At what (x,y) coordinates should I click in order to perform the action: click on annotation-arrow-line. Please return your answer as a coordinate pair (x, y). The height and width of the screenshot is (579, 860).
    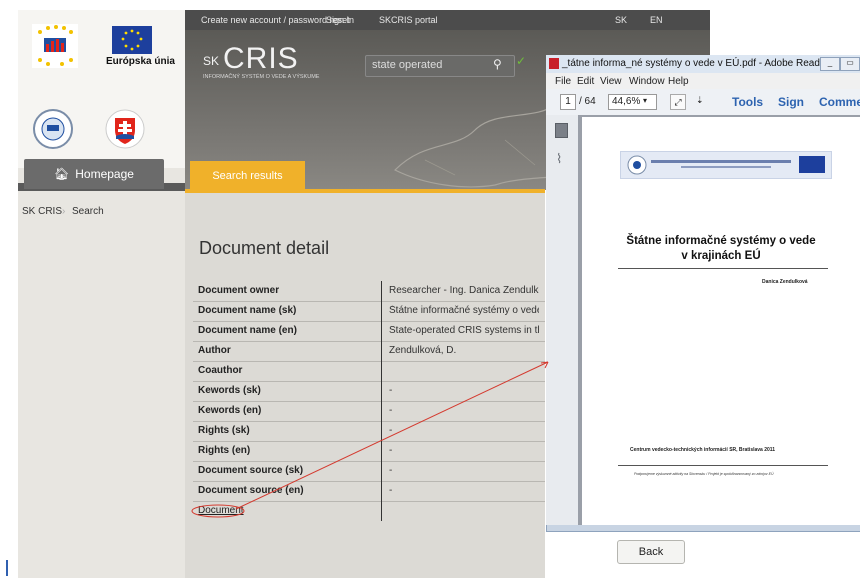
    Looking at the image, I should click on (392, 435).